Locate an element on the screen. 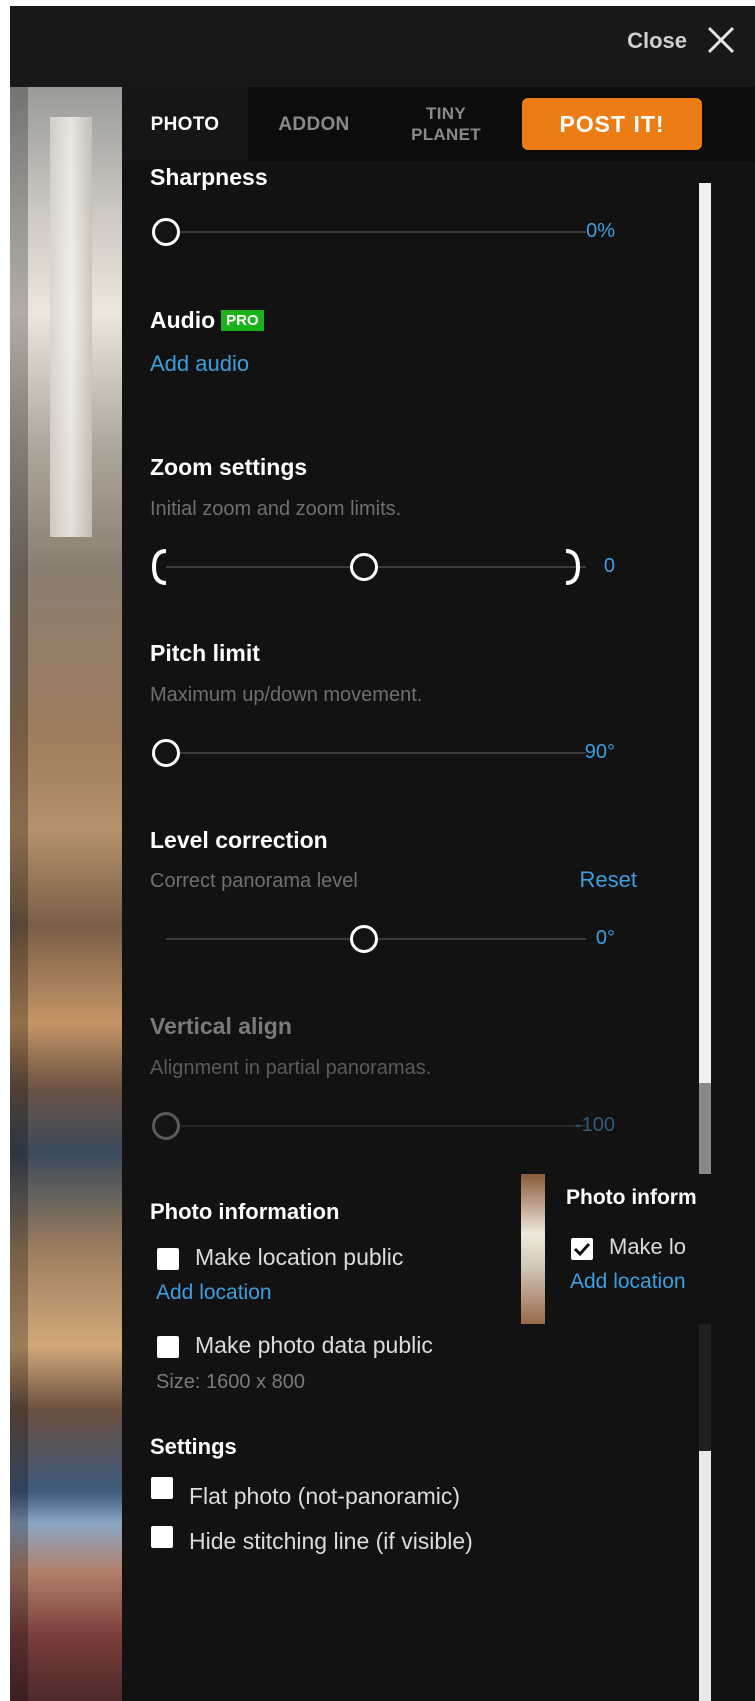  level-slider-knob is located at coordinates (364, 939).